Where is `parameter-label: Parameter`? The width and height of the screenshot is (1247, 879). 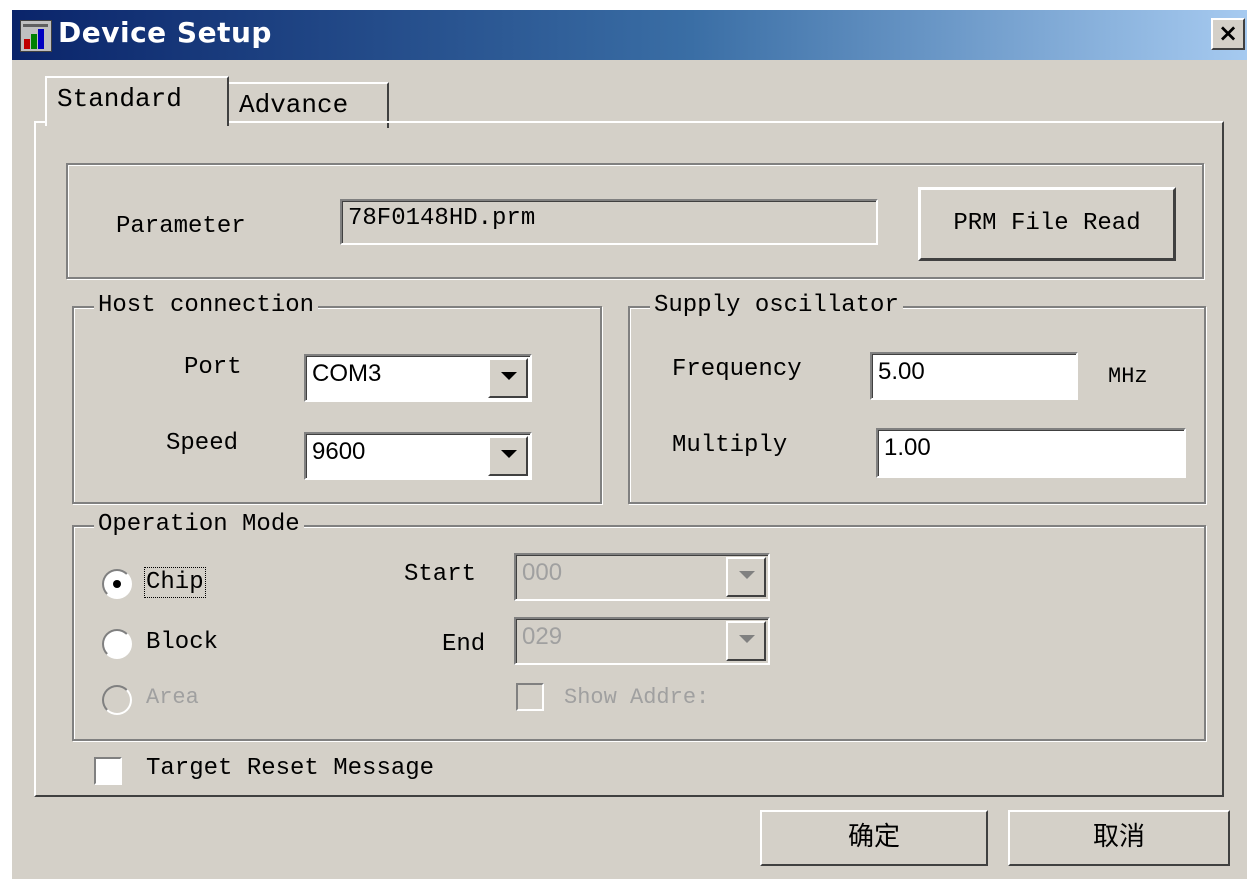
parameter-label: Parameter is located at coordinates (181, 226).